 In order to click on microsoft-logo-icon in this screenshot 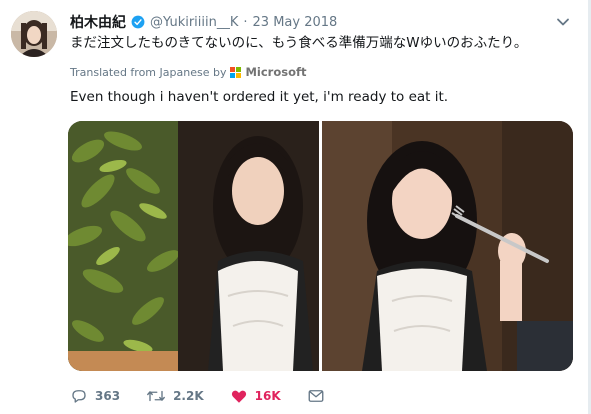, I will do `click(236, 72)`.